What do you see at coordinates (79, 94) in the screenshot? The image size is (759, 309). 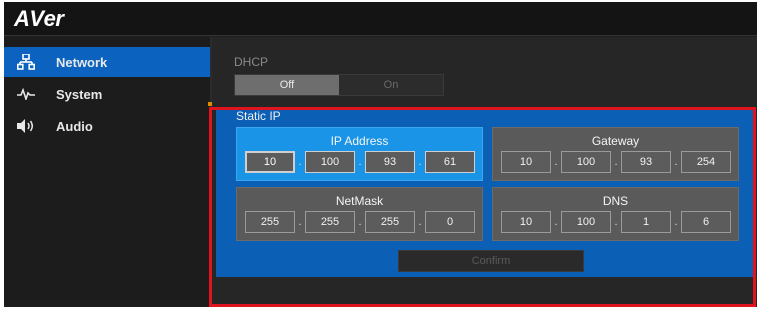 I see `sidebar-item-label: System` at bounding box center [79, 94].